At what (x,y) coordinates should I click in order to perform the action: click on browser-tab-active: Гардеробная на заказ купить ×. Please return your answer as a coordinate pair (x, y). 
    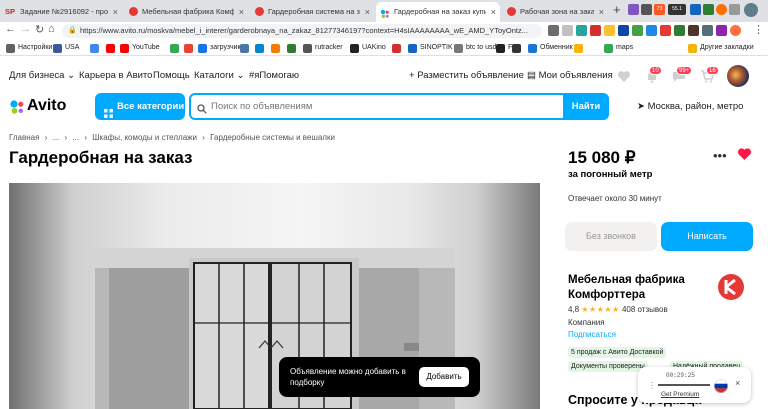
    Looking at the image, I should click on (438, 12).